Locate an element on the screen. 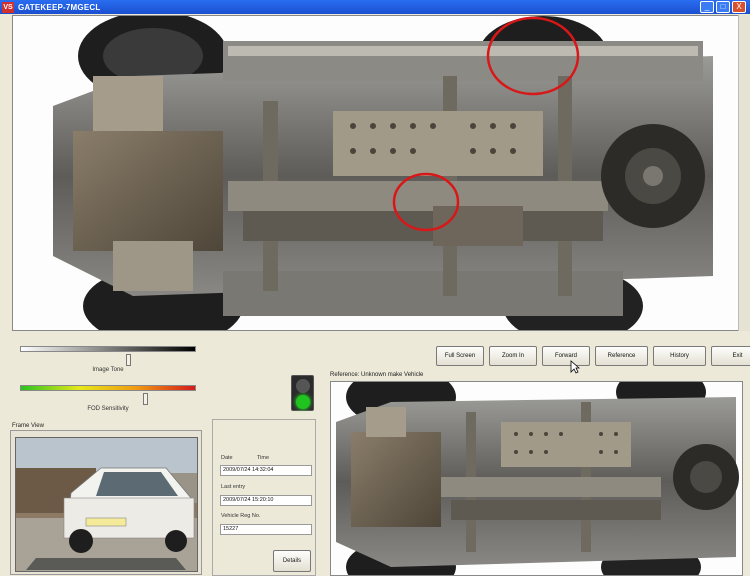  window-controls: _ □ X is located at coordinates (723, 7).